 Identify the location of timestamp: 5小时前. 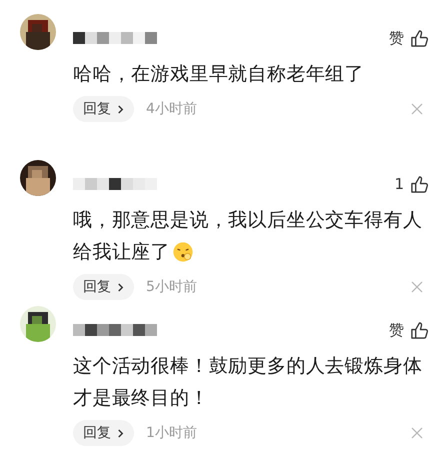
(171, 287).